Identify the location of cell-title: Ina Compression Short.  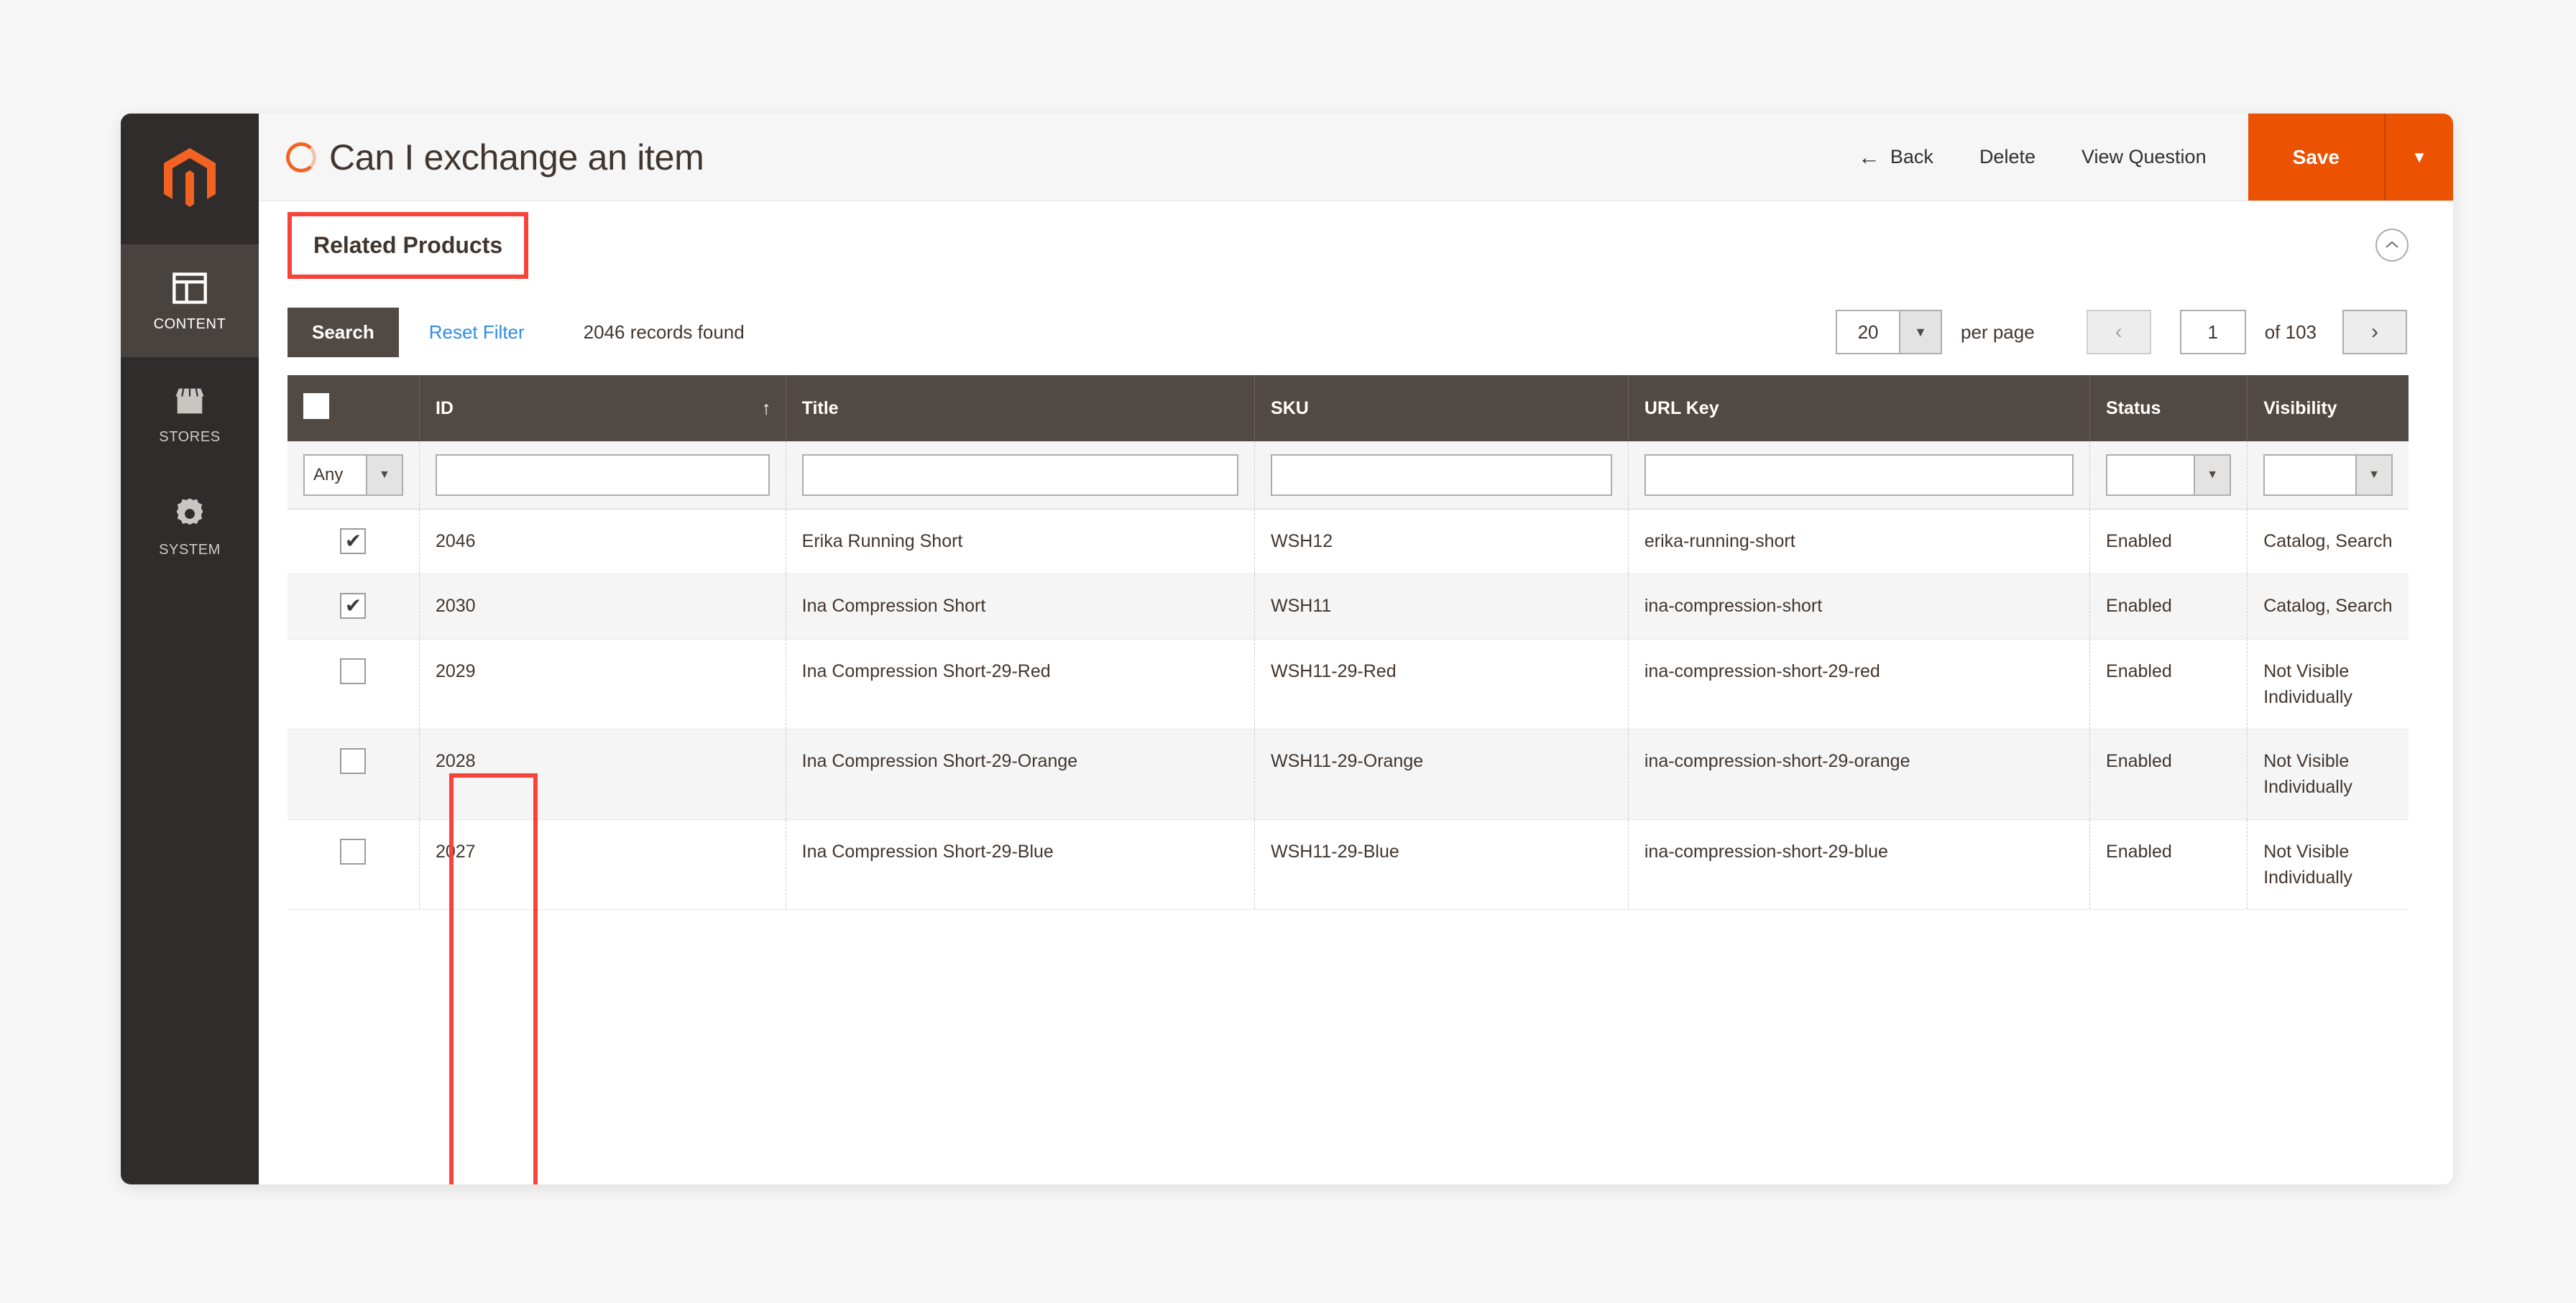
(1021, 607).